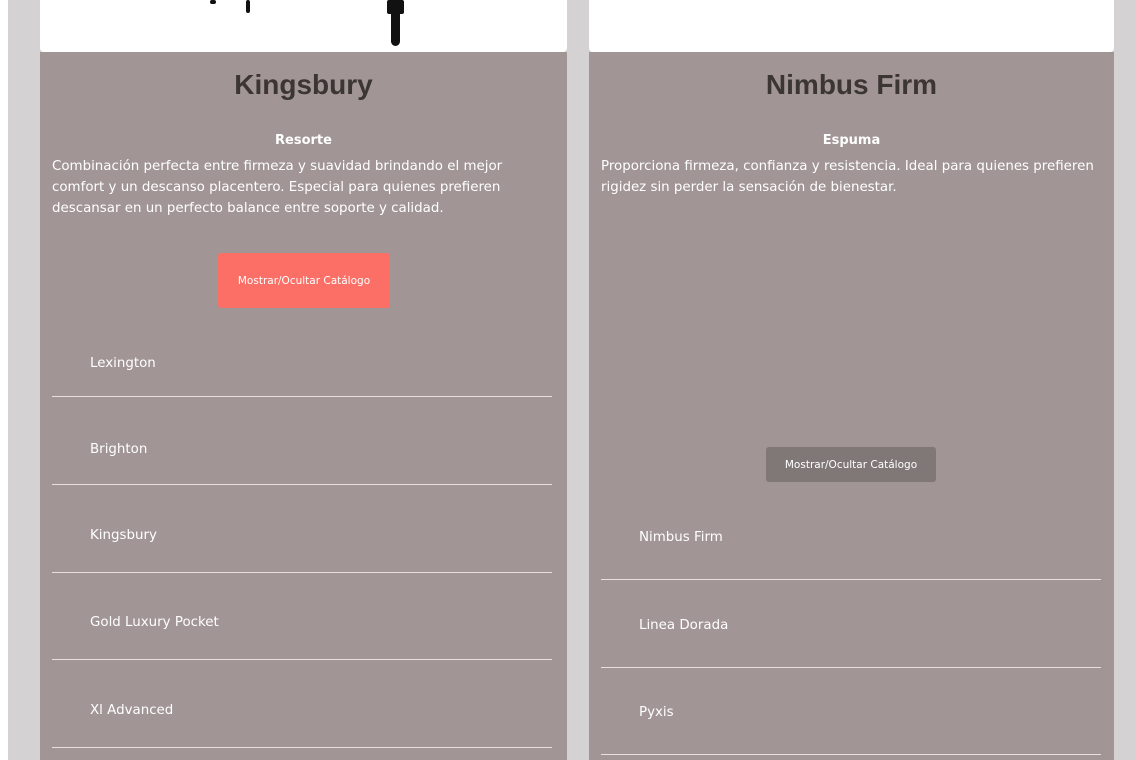 The width and height of the screenshot is (1135, 760). Describe the element at coordinates (154, 622) in the screenshot. I see `list-item-label: Gold Luxury Pocket` at that location.